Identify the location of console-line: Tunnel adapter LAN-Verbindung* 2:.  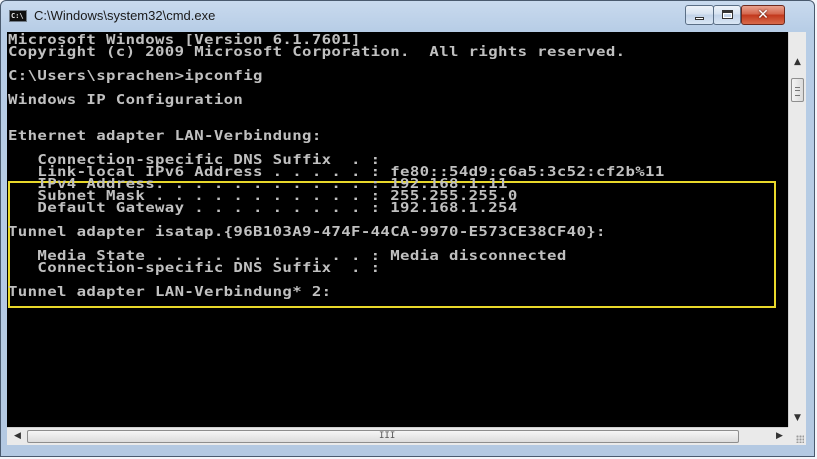
(170, 292).